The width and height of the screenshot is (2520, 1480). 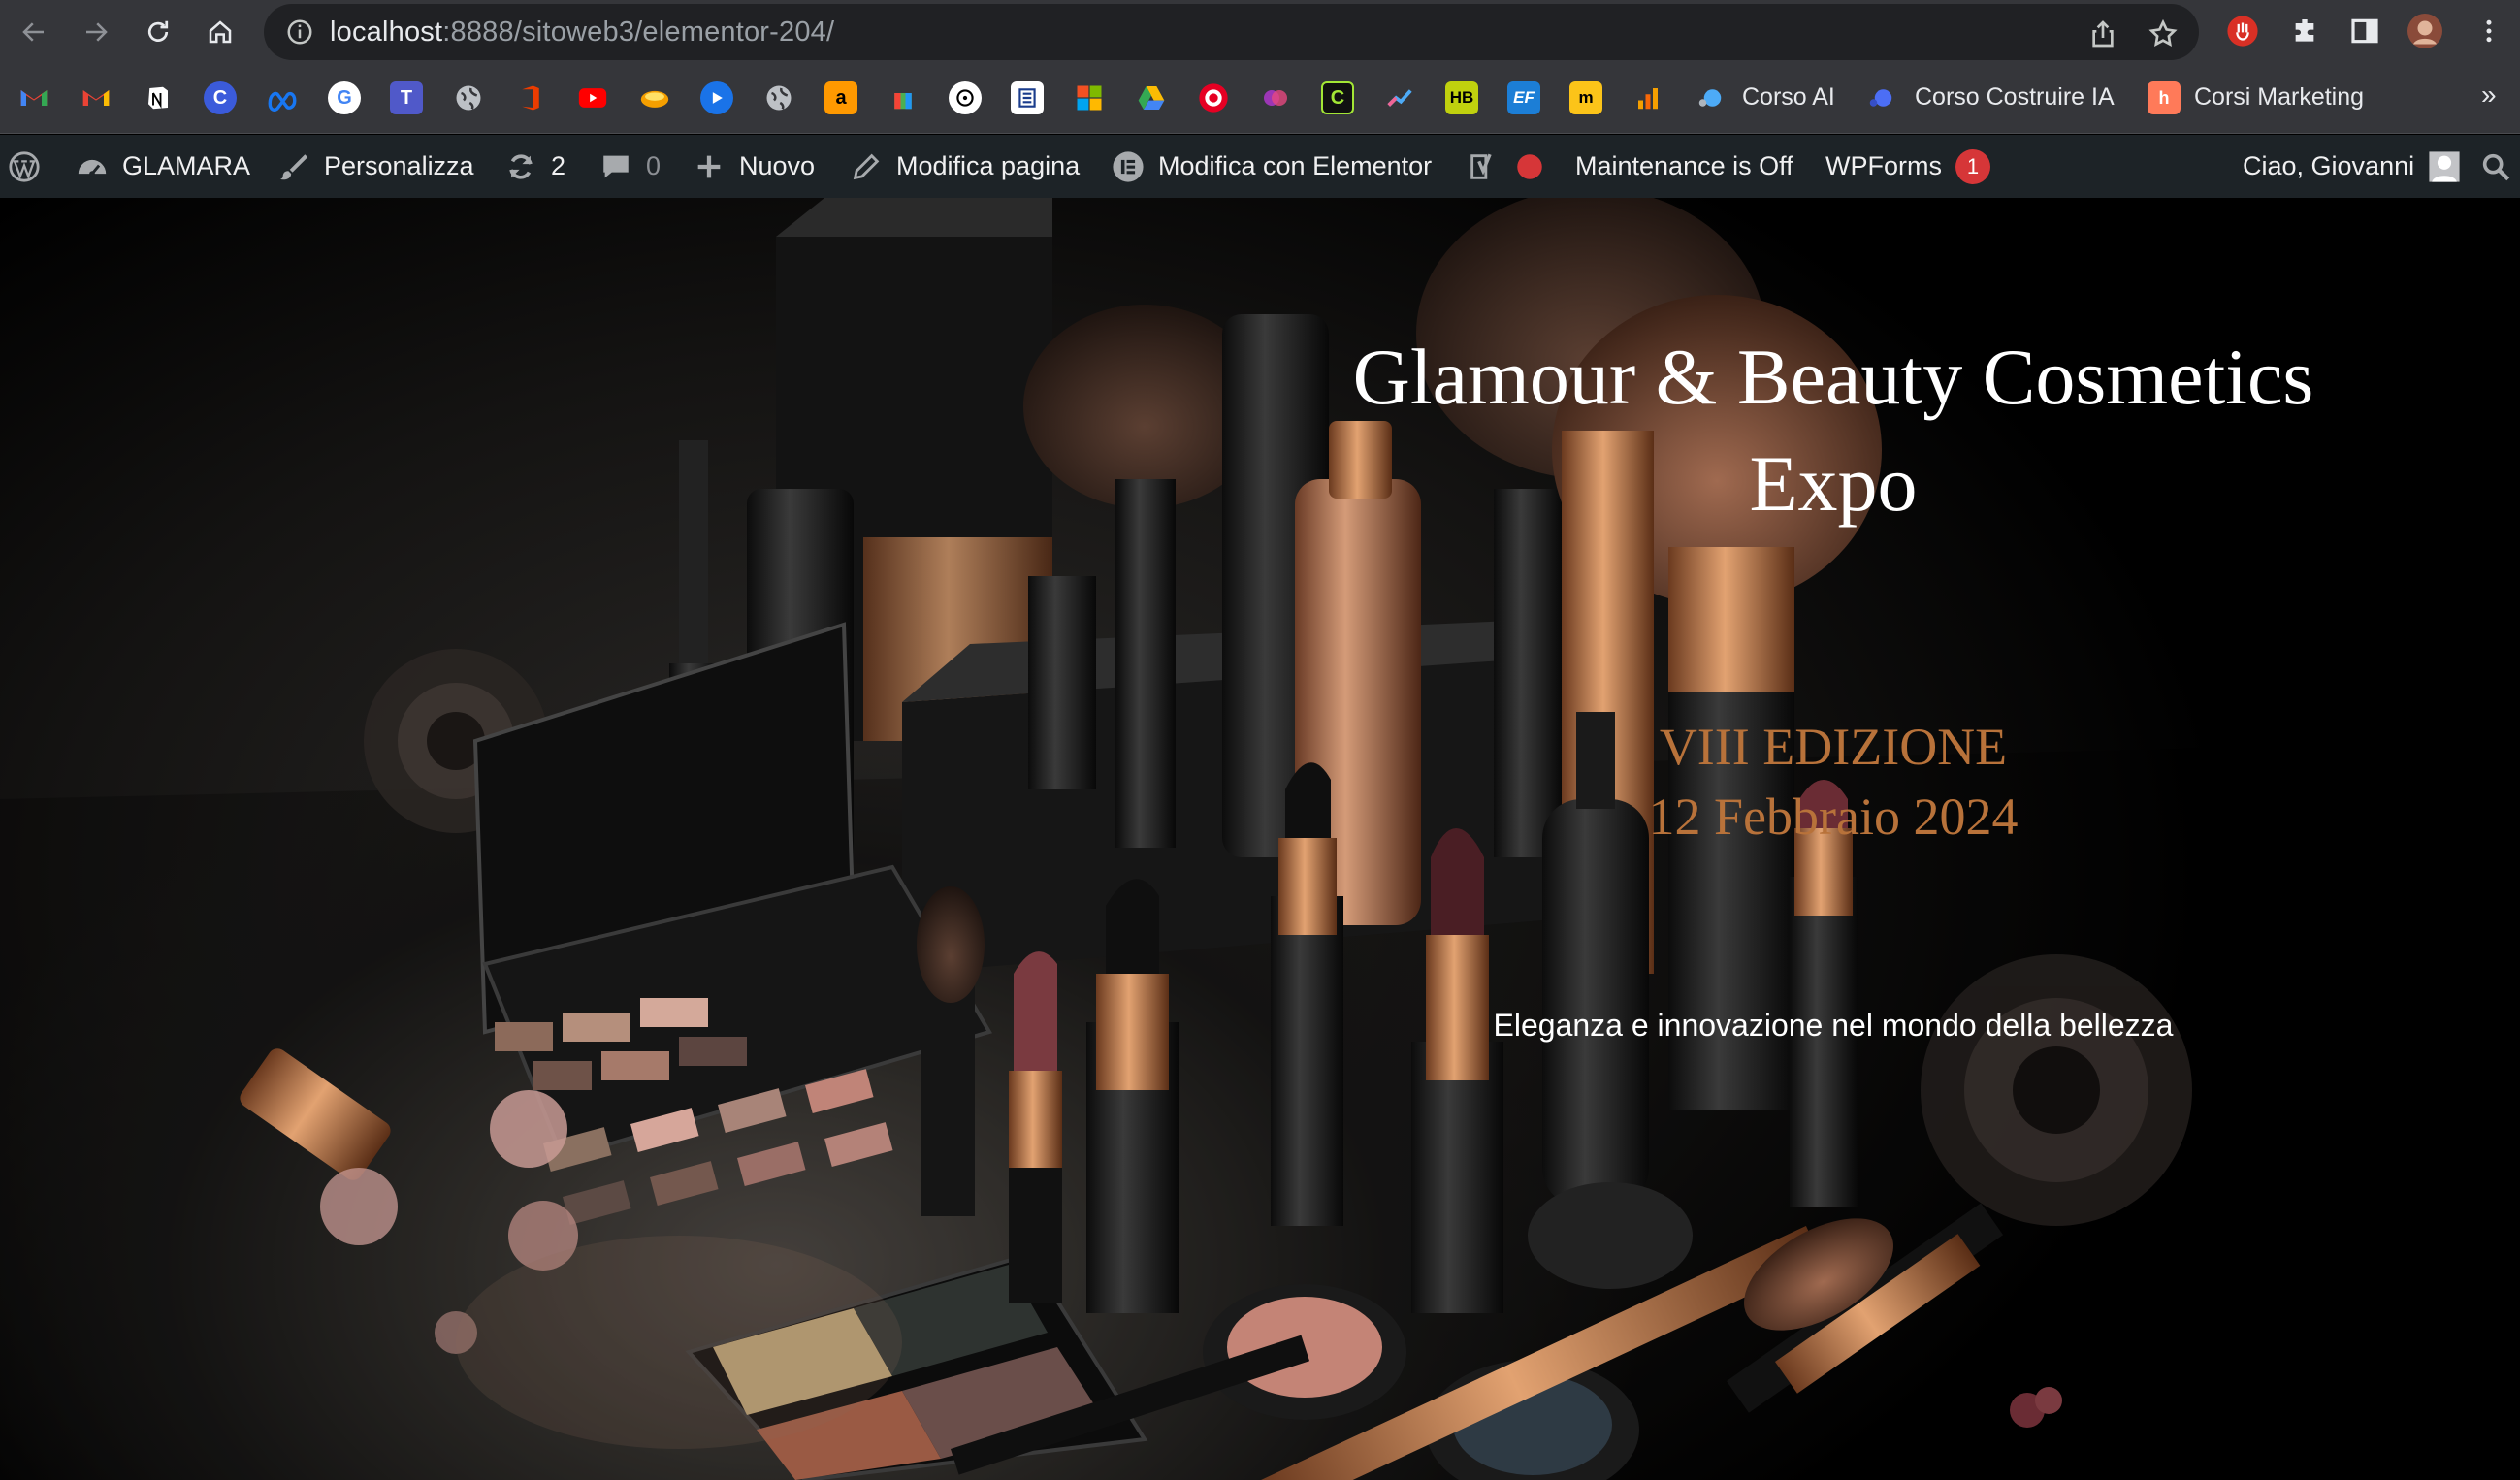 I want to click on bookmark-corso-costruire-ia: Corso Costruire IA, so click(x=2015, y=97).